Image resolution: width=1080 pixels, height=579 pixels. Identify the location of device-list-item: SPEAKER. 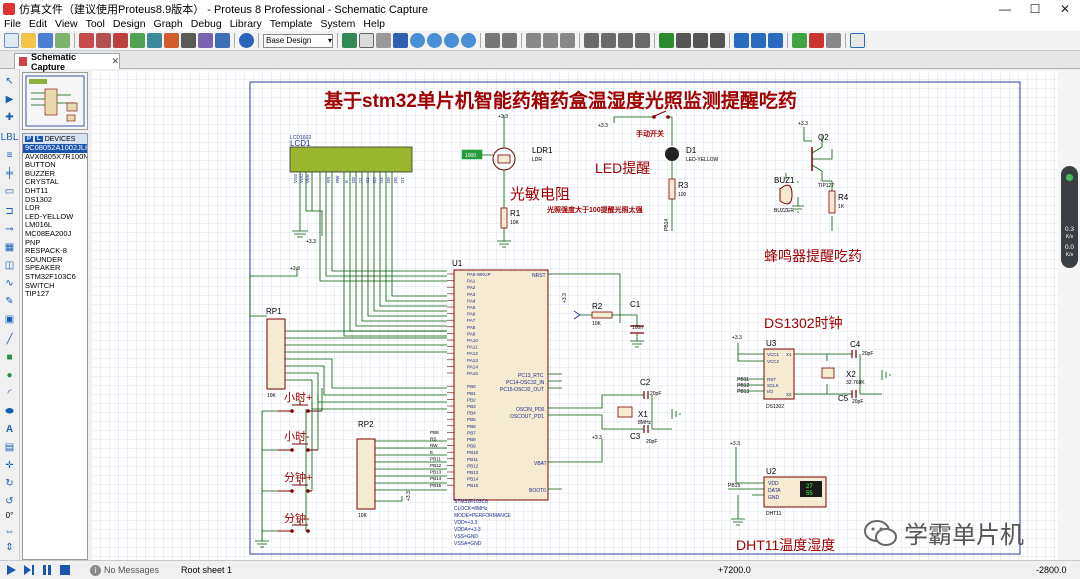
(55, 268).